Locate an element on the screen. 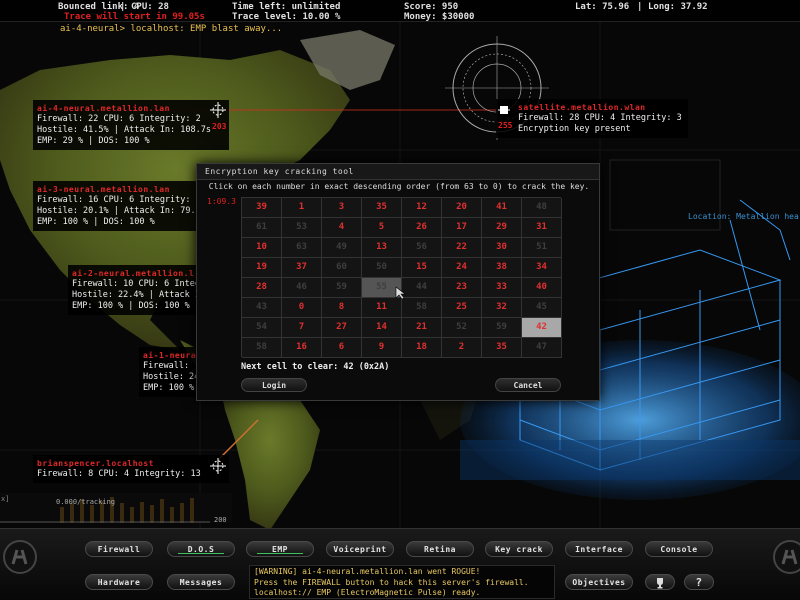 The width and height of the screenshot is (800, 600). trace-countdown: Trace will start in 99.05s is located at coordinates (134, 17).